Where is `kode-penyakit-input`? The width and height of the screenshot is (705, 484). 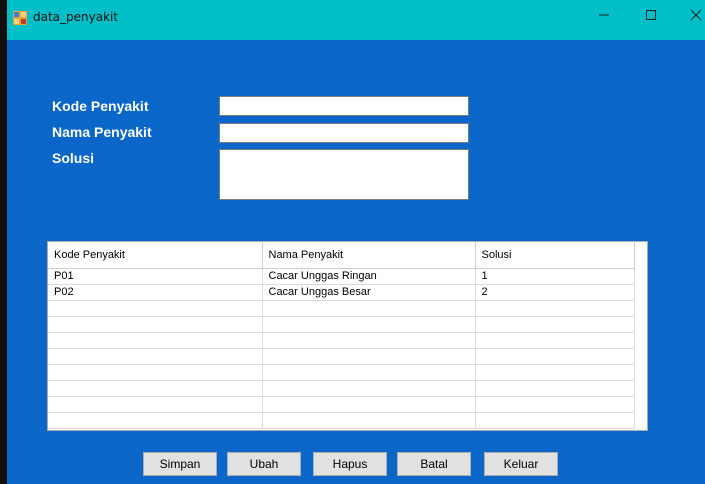
kode-penyakit-input is located at coordinates (344, 106).